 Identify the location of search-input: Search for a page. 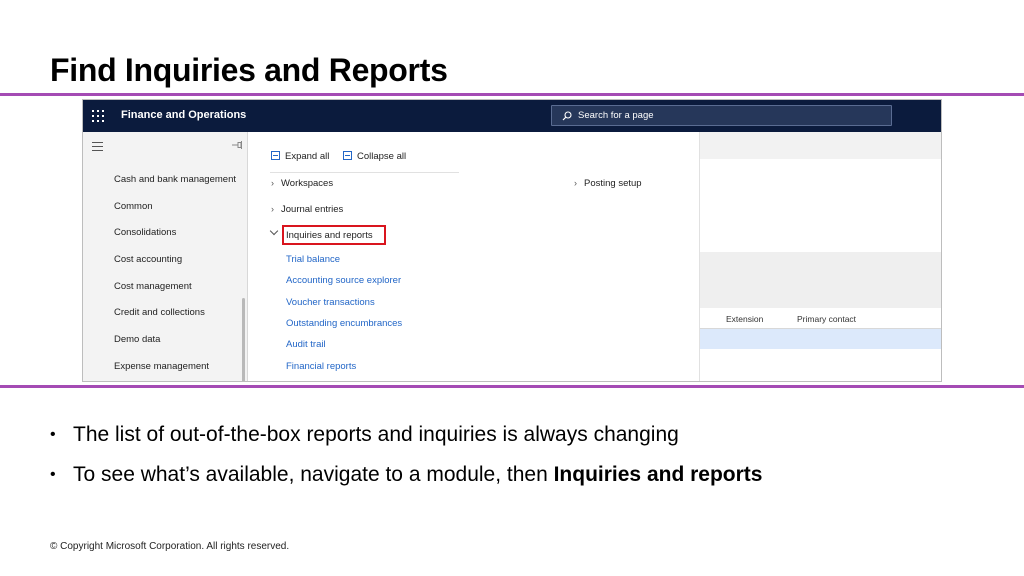
(616, 115).